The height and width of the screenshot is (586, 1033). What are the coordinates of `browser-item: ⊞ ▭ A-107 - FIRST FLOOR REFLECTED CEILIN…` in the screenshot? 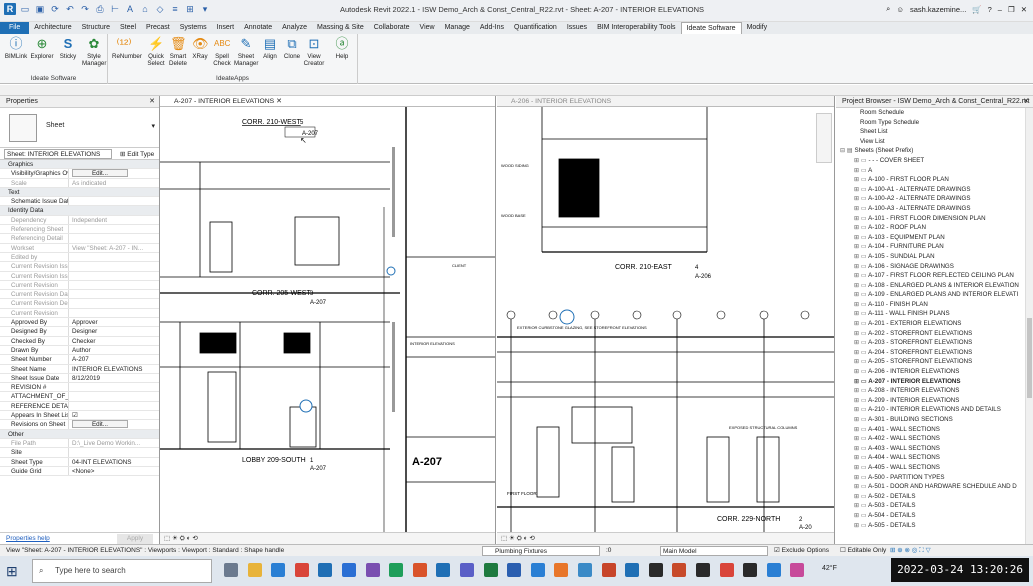 It's located at (934, 276).